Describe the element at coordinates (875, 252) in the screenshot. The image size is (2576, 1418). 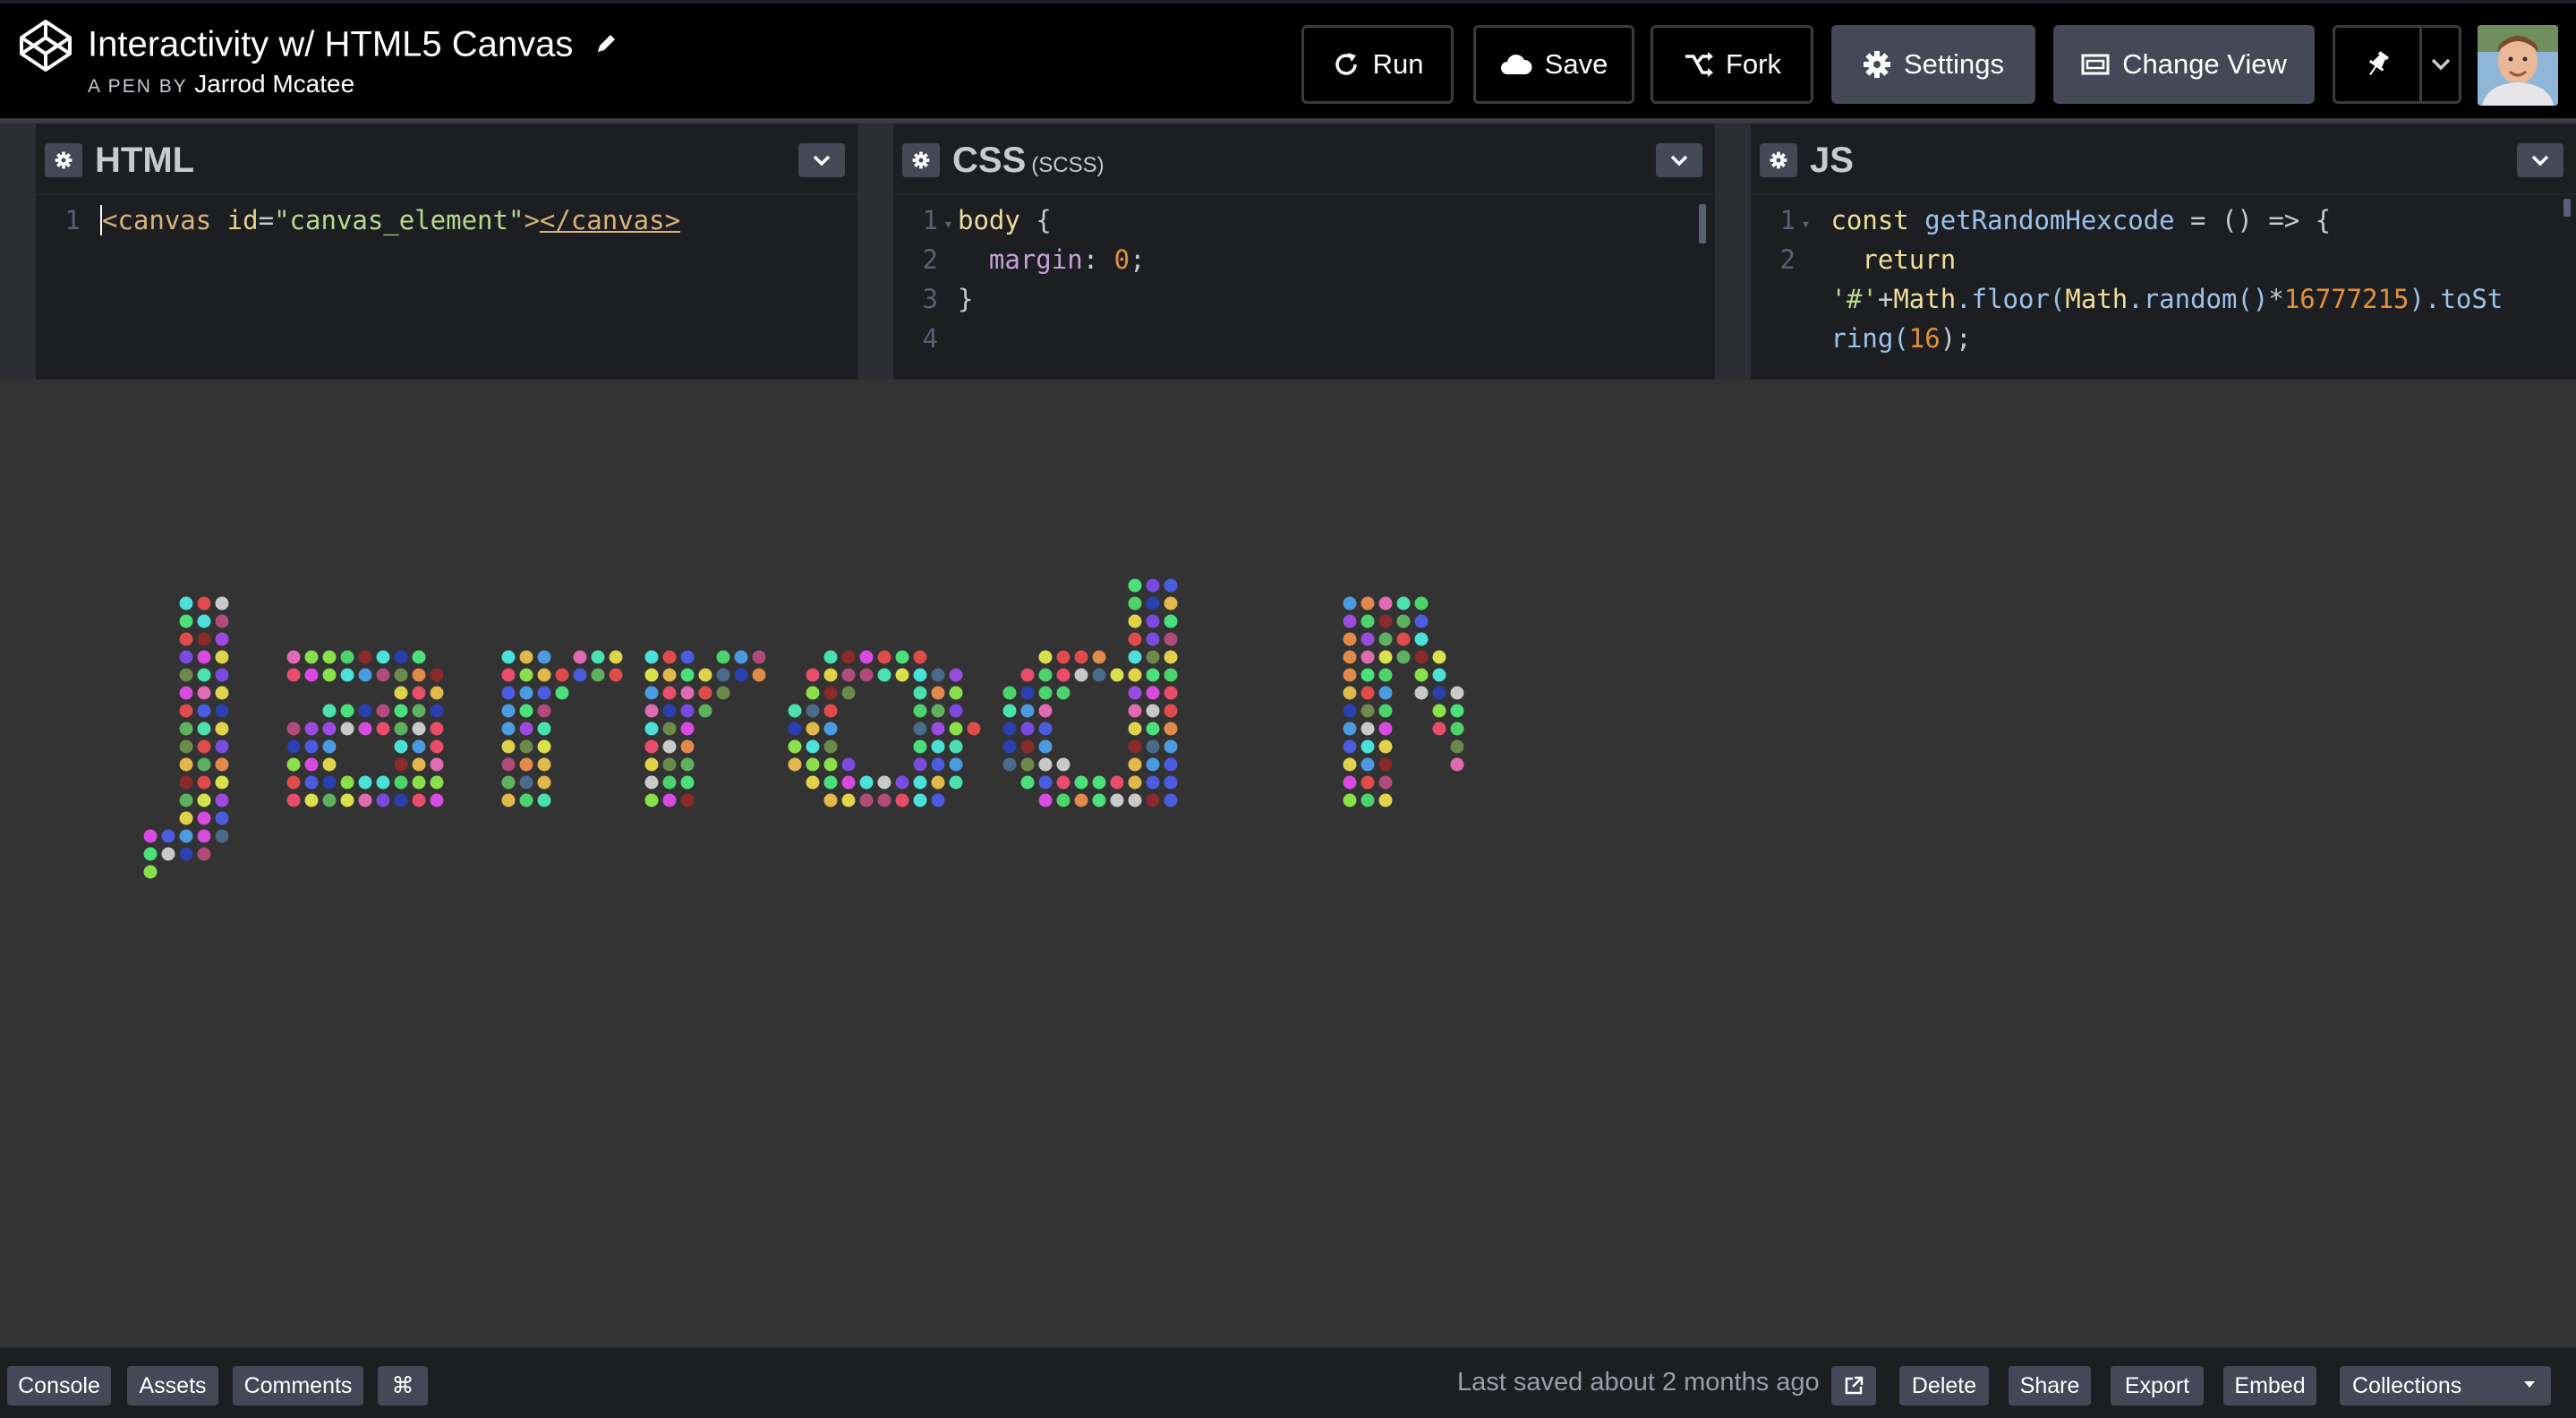
I see `editor-resizer-html-css` at that location.